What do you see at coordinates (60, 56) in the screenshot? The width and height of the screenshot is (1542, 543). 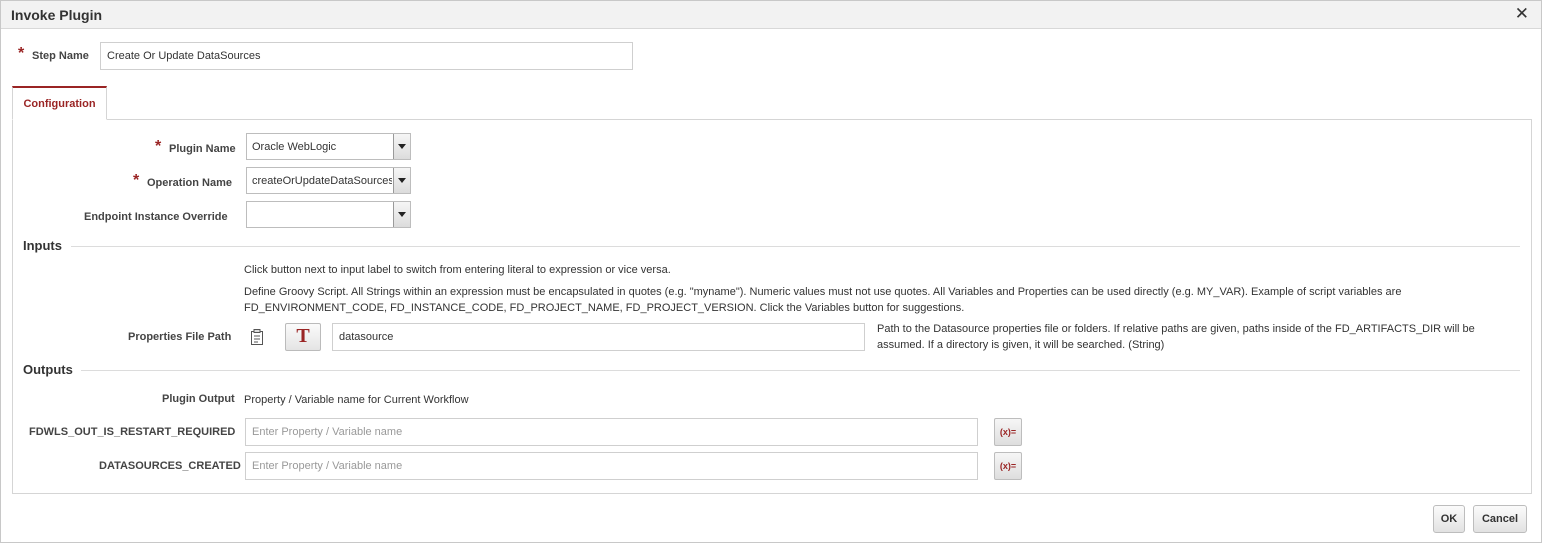 I see `step-name-label: Step Name` at bounding box center [60, 56].